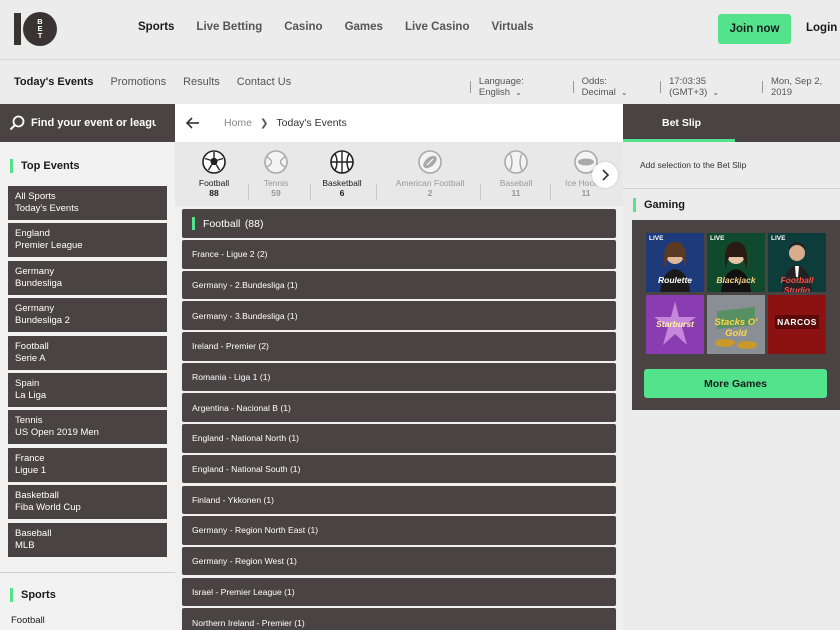 This screenshot has height=630, width=840. I want to click on top-event-item: Football Serie A, so click(87, 352).